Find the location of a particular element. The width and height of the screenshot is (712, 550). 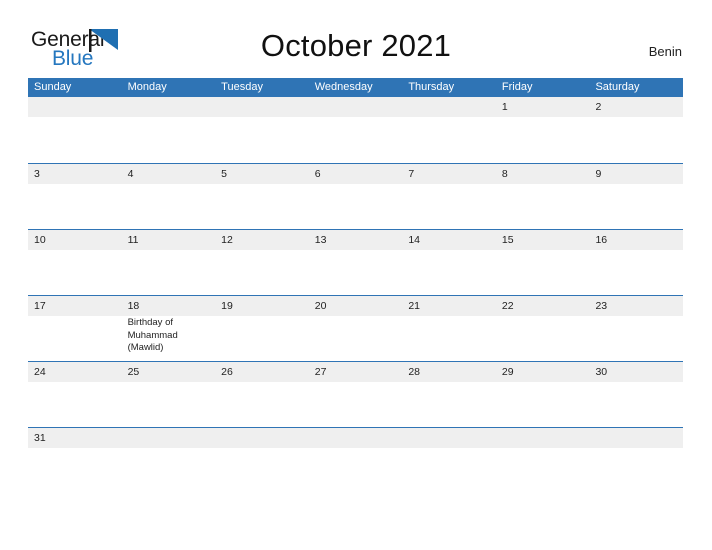

calendar-day-cell: 8 is located at coordinates (542, 196).